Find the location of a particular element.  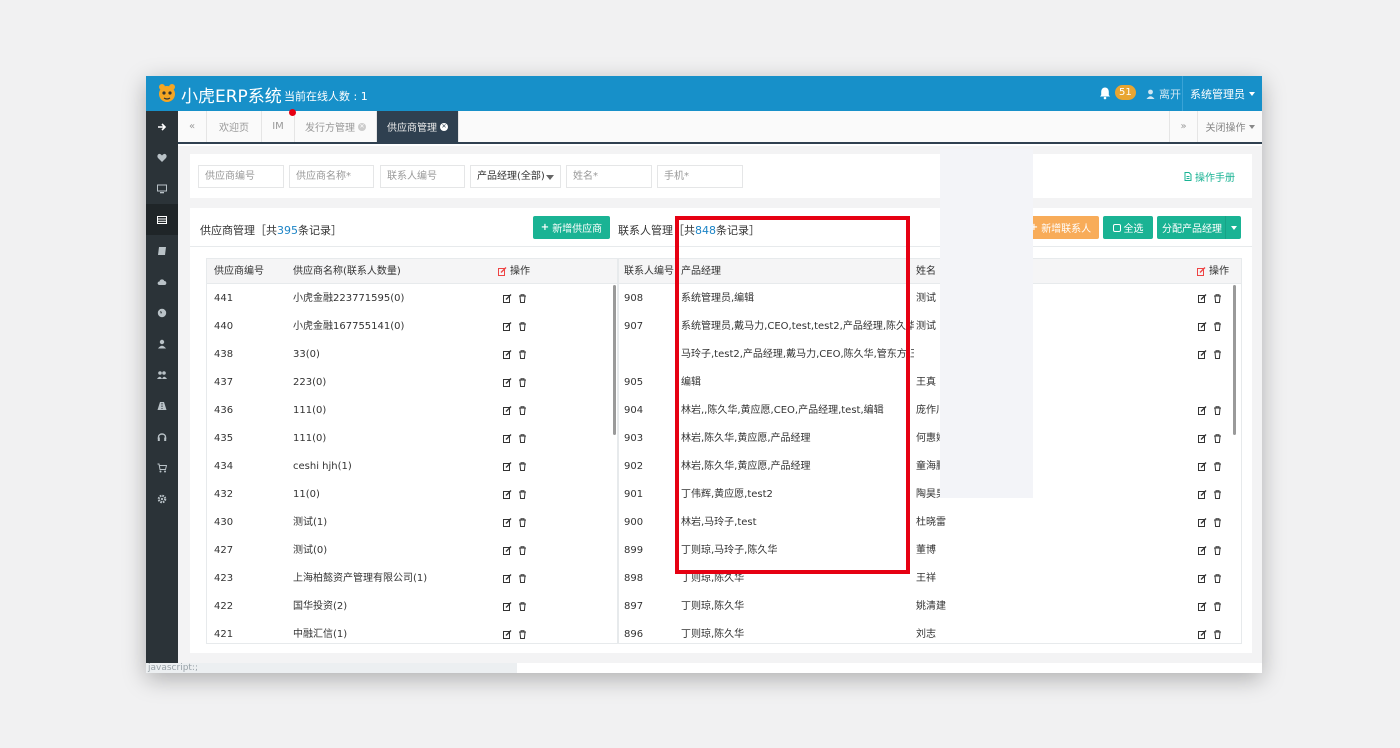

contact-name-input: 姓名* is located at coordinates (609, 176).